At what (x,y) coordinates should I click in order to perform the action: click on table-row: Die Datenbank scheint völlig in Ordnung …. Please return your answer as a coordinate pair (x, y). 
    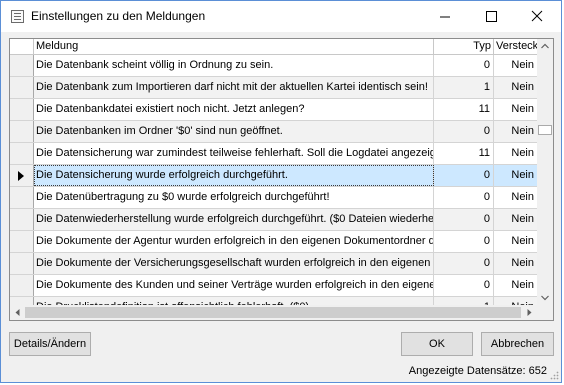
    Looking at the image, I should click on (273, 66).